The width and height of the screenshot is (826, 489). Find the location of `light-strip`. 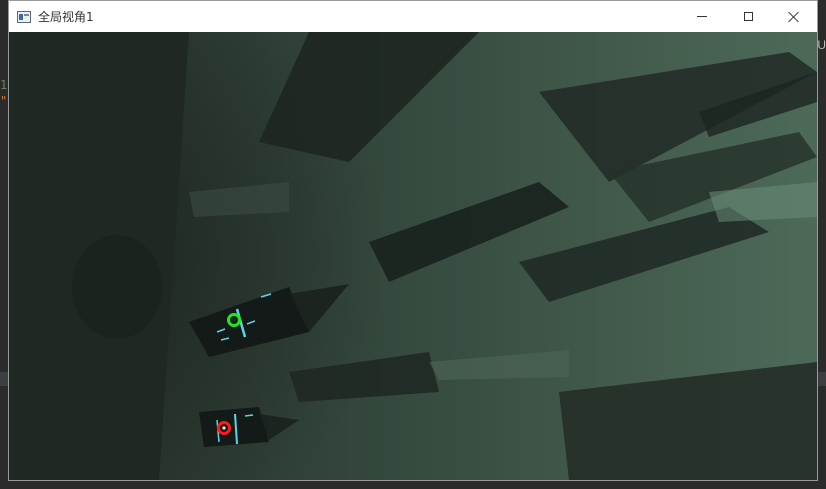

light-strip is located at coordinates (249, 415).